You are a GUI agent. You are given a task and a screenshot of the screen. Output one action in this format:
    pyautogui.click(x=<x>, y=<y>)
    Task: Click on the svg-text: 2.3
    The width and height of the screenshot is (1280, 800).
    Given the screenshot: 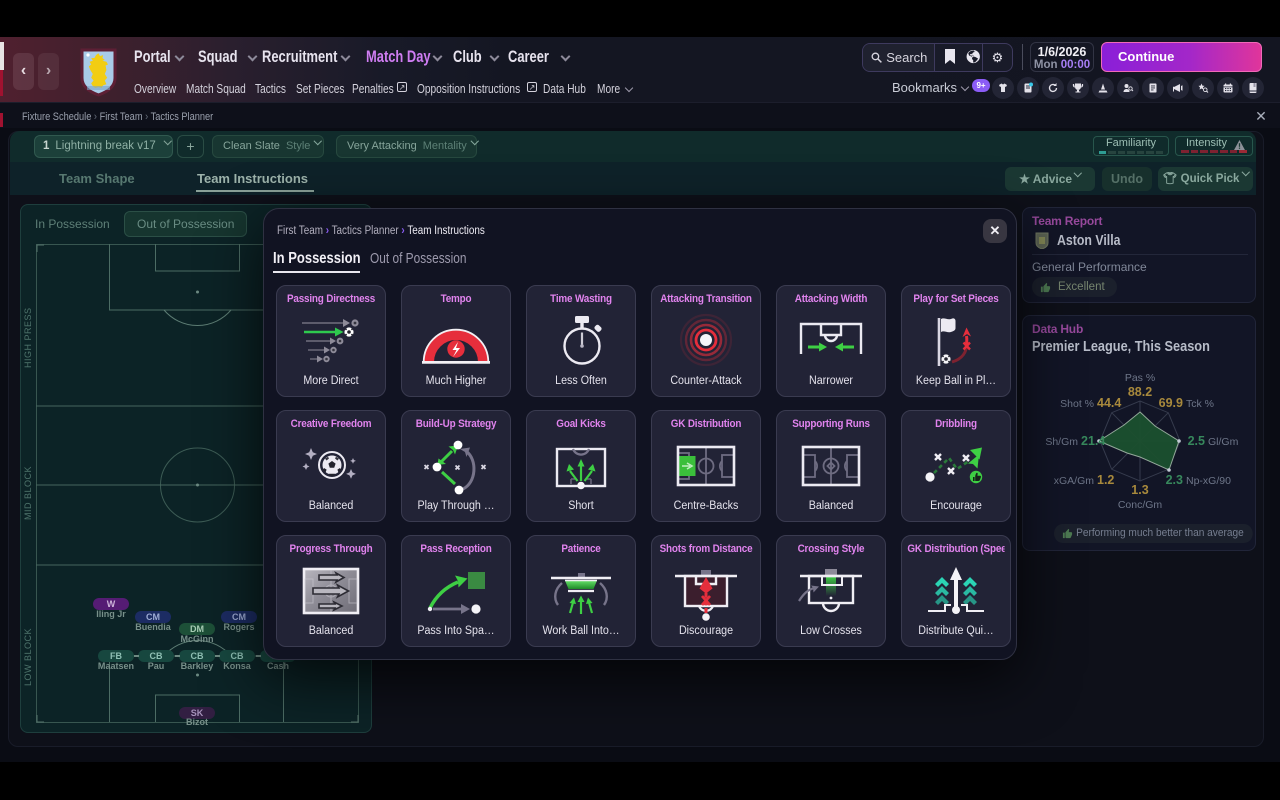 What is the action you would take?
    pyautogui.click(x=1174, y=480)
    